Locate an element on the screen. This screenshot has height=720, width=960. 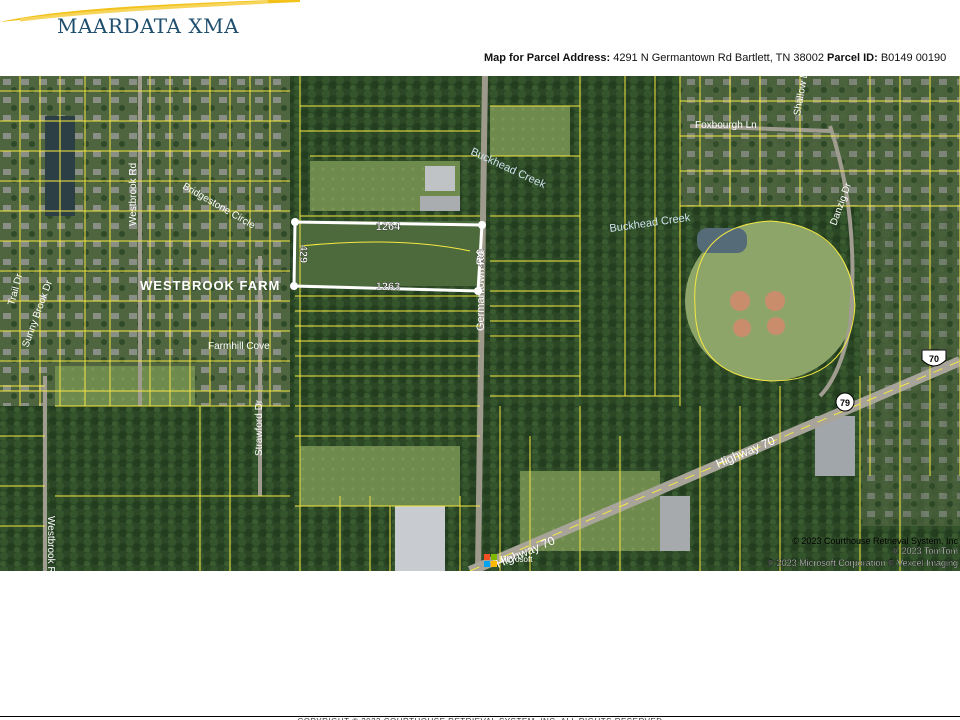
copyright-crs: © 2023 Courthouse Retrieval System, Inc is located at coordinates (875, 541).